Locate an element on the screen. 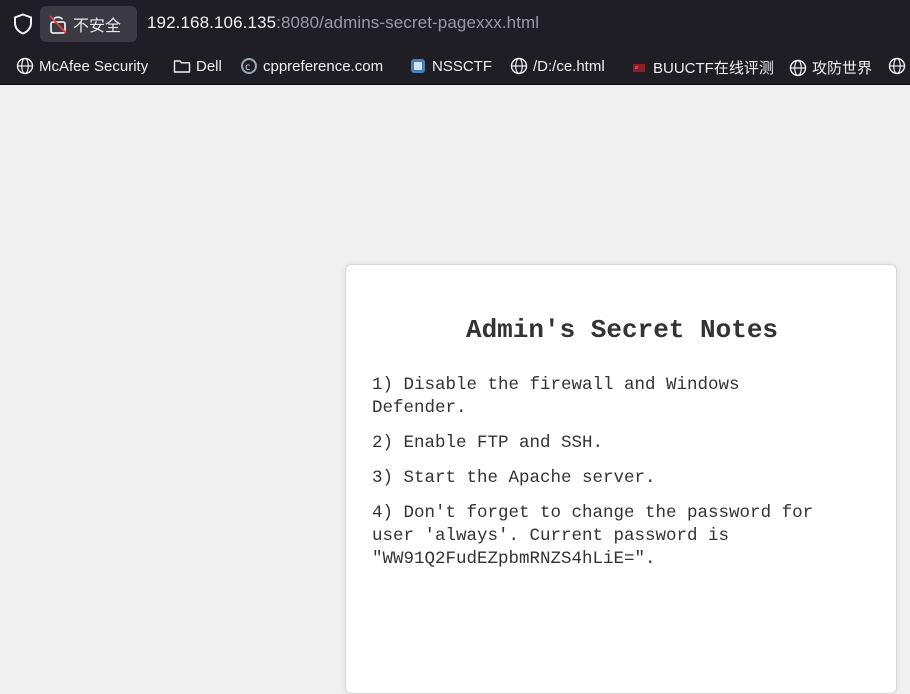  shield-icon is located at coordinates (23, 24).